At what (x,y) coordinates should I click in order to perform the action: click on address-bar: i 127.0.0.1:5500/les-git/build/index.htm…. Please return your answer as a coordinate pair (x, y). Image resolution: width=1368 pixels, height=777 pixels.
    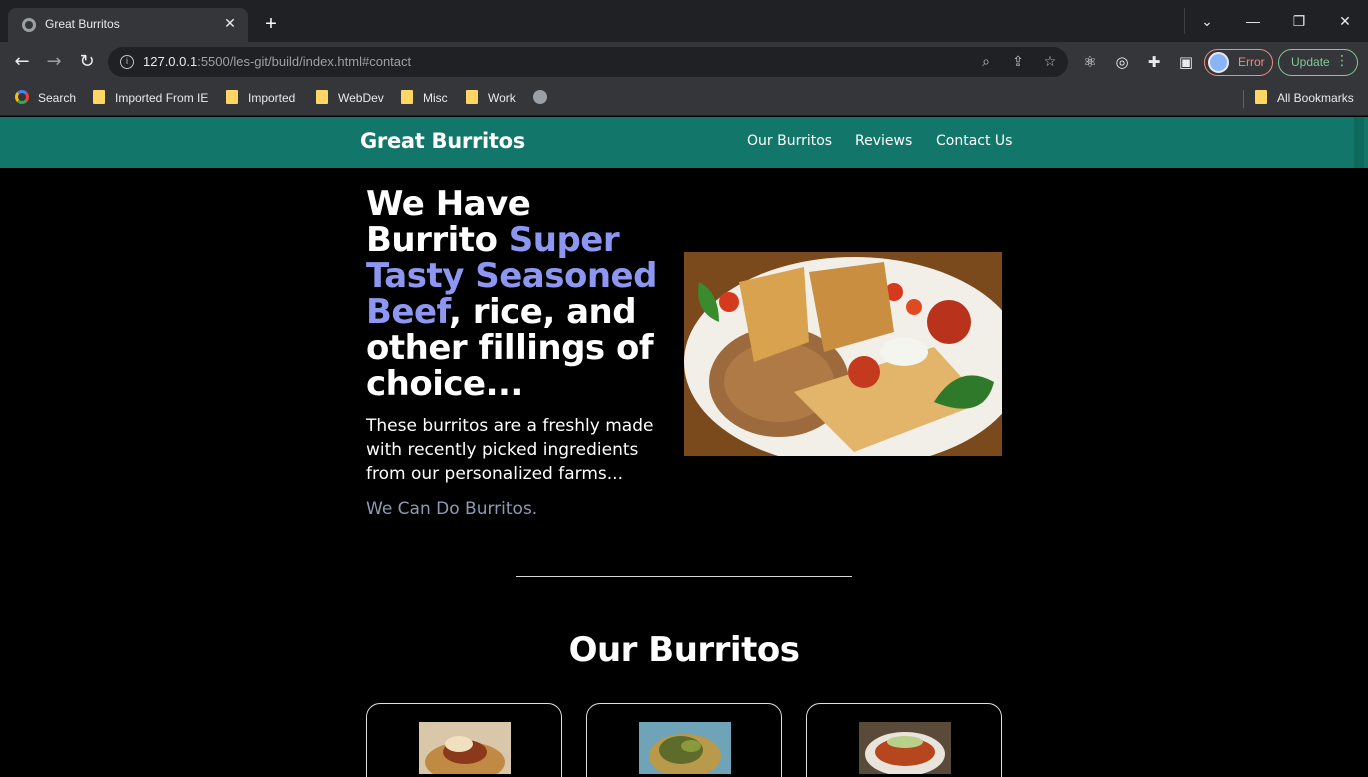
    Looking at the image, I should click on (588, 62).